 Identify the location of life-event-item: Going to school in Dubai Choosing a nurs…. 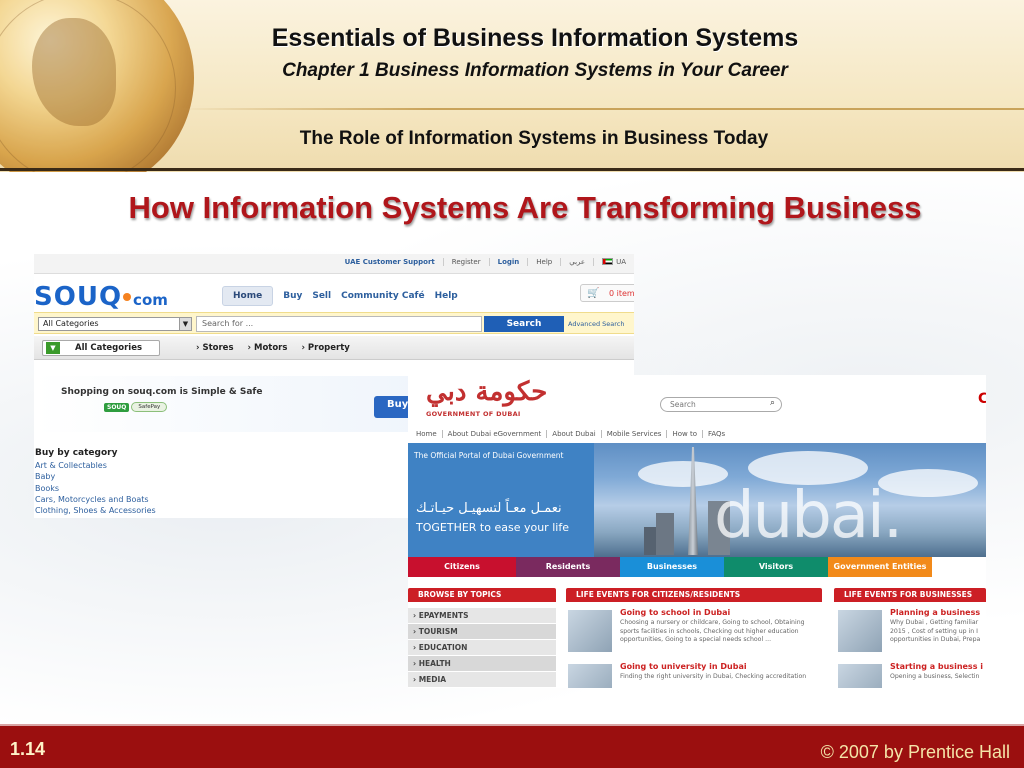
(695, 630).